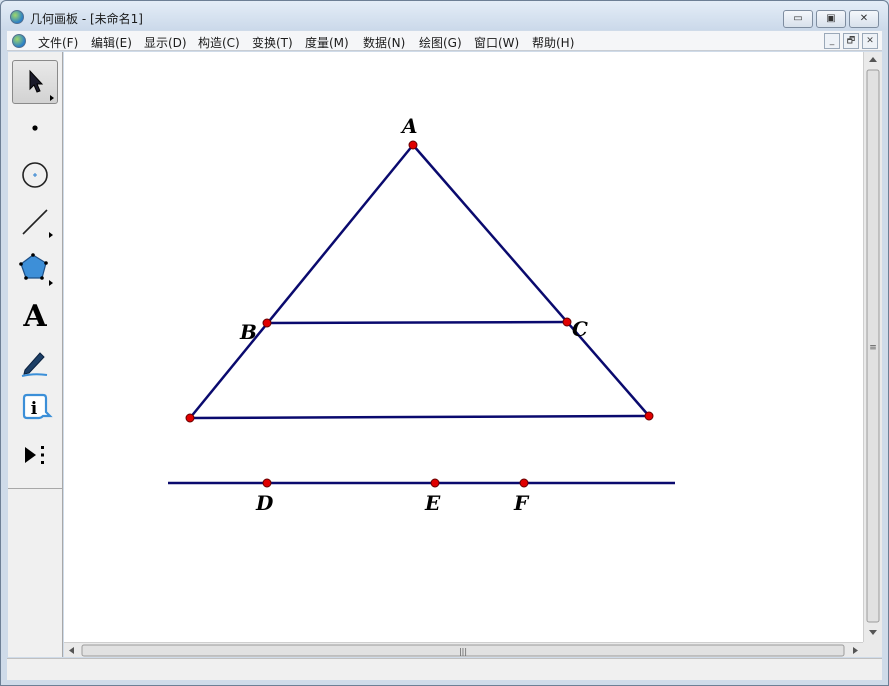  I want to click on menu-construct: 构造(C), so click(219, 42).